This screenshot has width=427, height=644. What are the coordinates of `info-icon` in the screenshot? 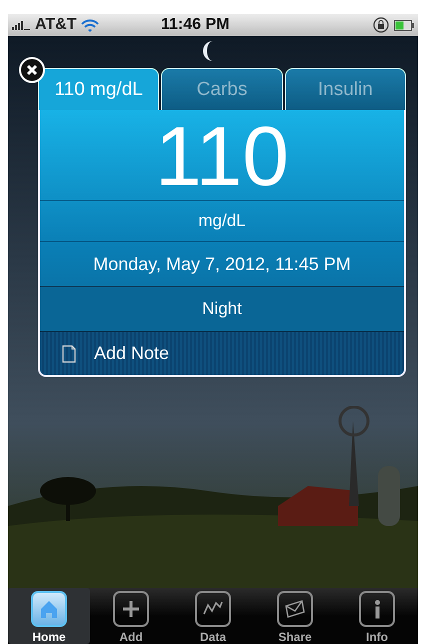 It's located at (377, 609).